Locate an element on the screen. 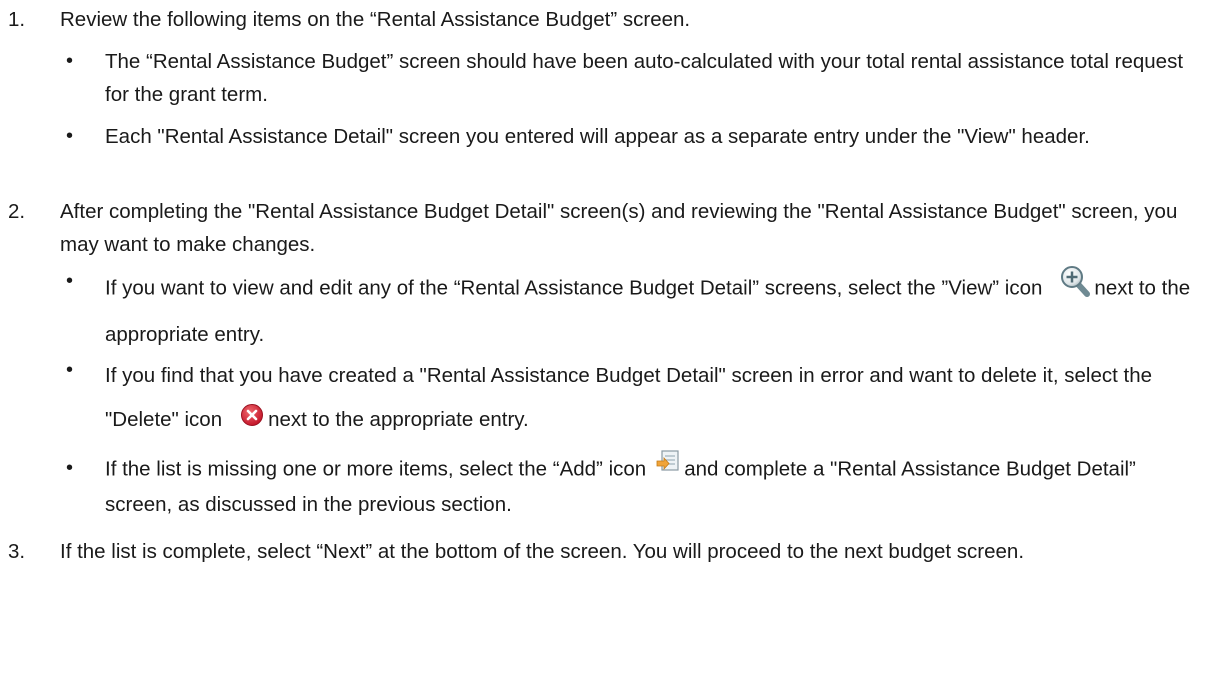 Image resolution: width=1220 pixels, height=687 pixels. item-number: 1. is located at coordinates (17, 19).